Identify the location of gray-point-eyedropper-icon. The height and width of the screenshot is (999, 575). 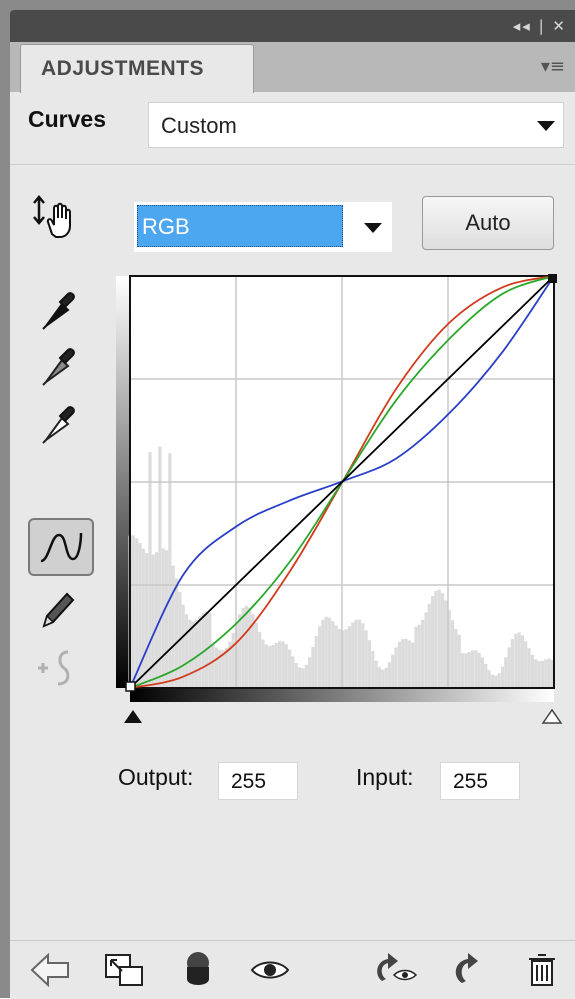
(58, 363).